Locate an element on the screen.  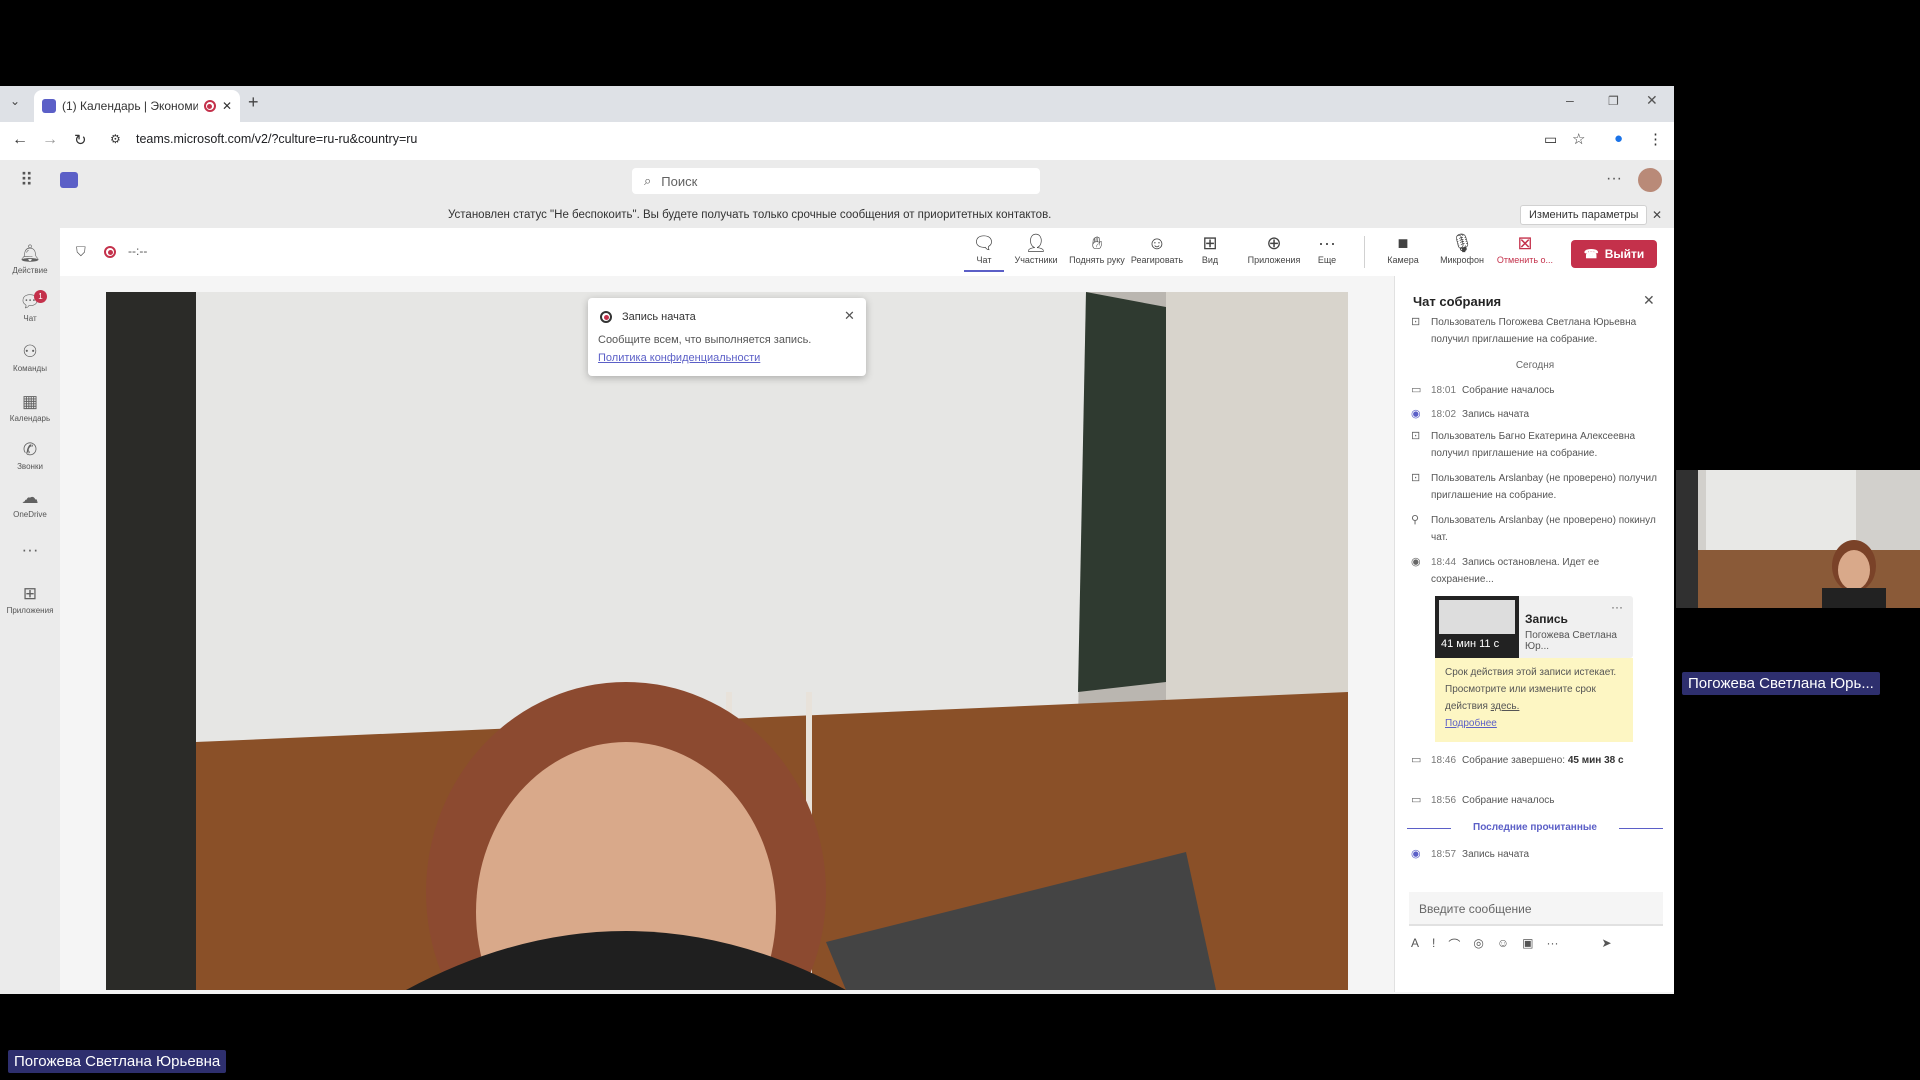
attach-icon: ⌒ is located at coordinates (1454, 945).